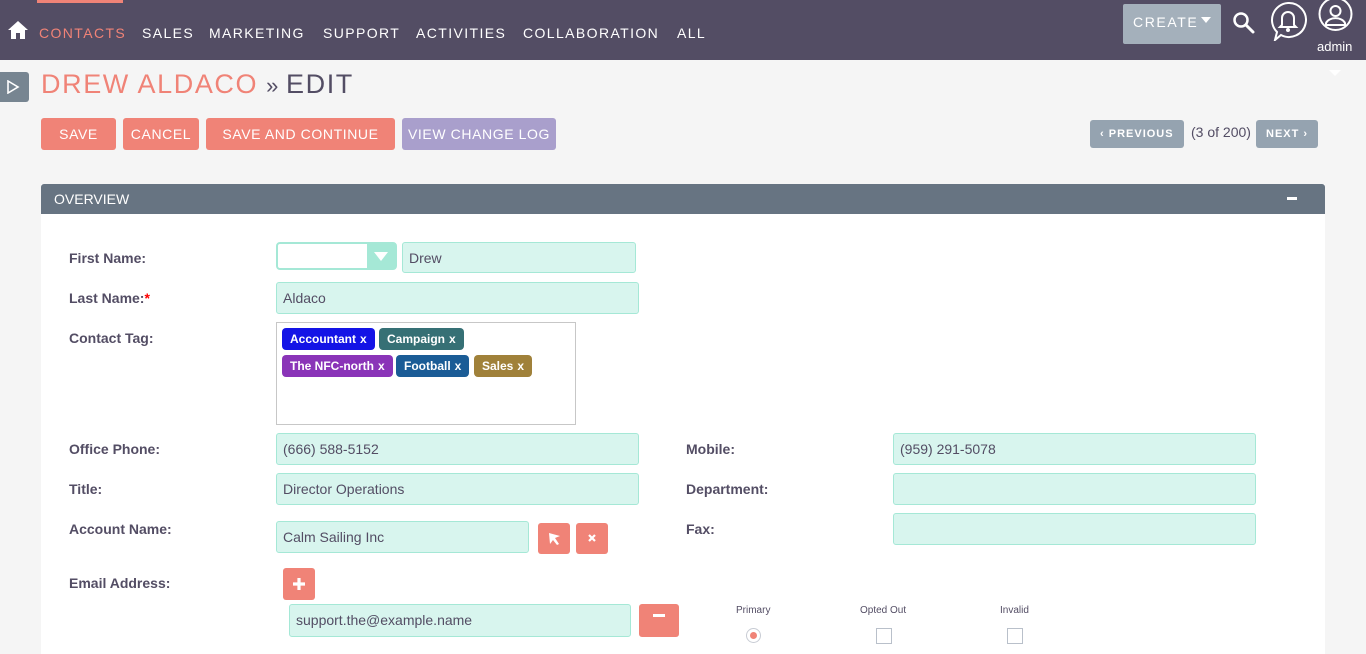  I want to click on cancel-button: CANCEL, so click(161, 134).